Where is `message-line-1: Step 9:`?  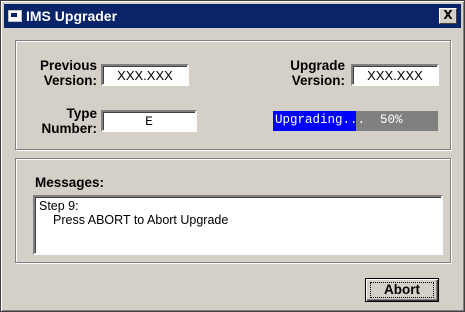
message-line-1: Step 9: is located at coordinates (59, 206).